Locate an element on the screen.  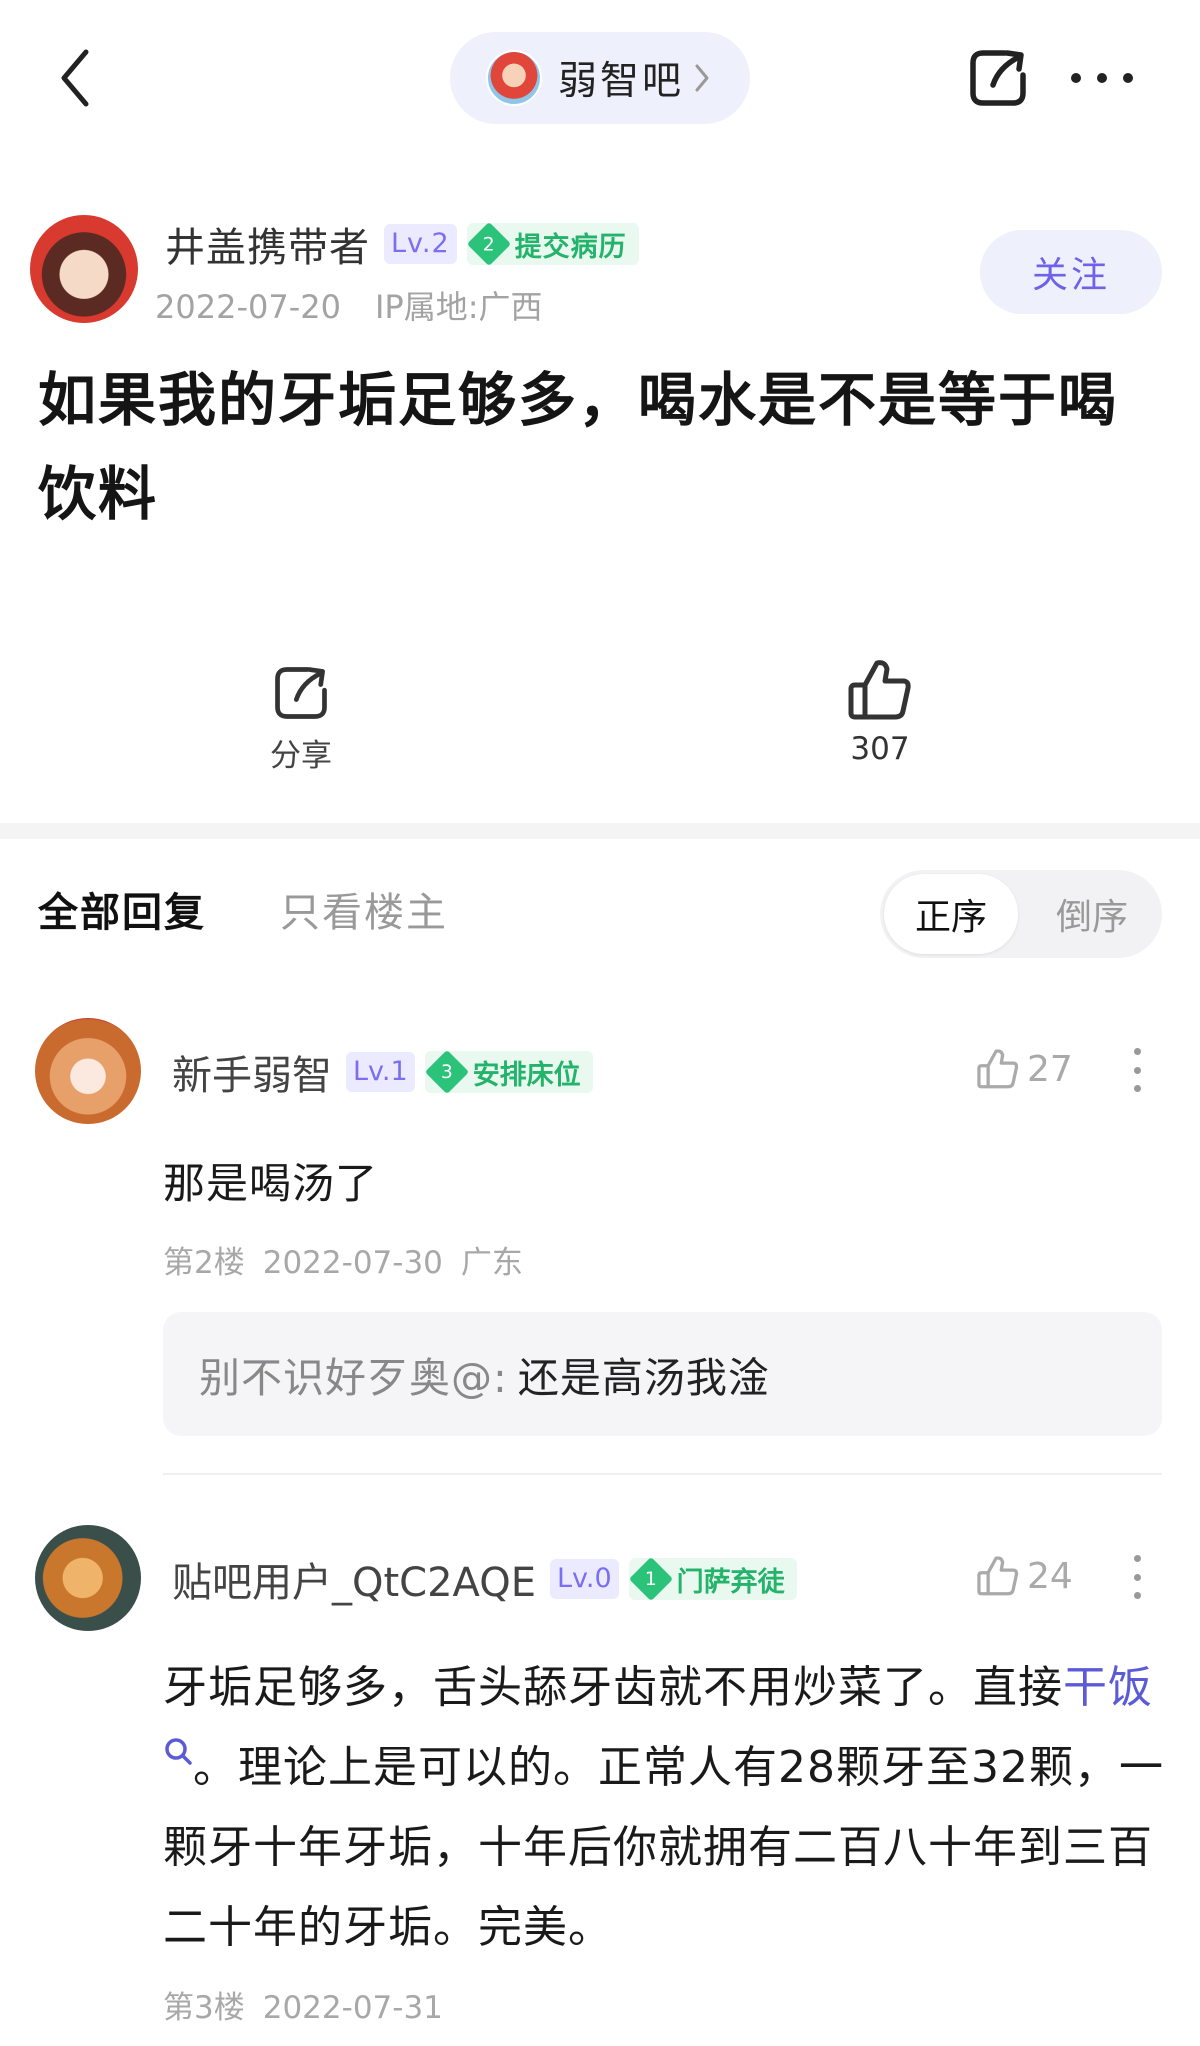
author-meta: 2022-07-20 IP属地:广西 is located at coordinates (349, 305).